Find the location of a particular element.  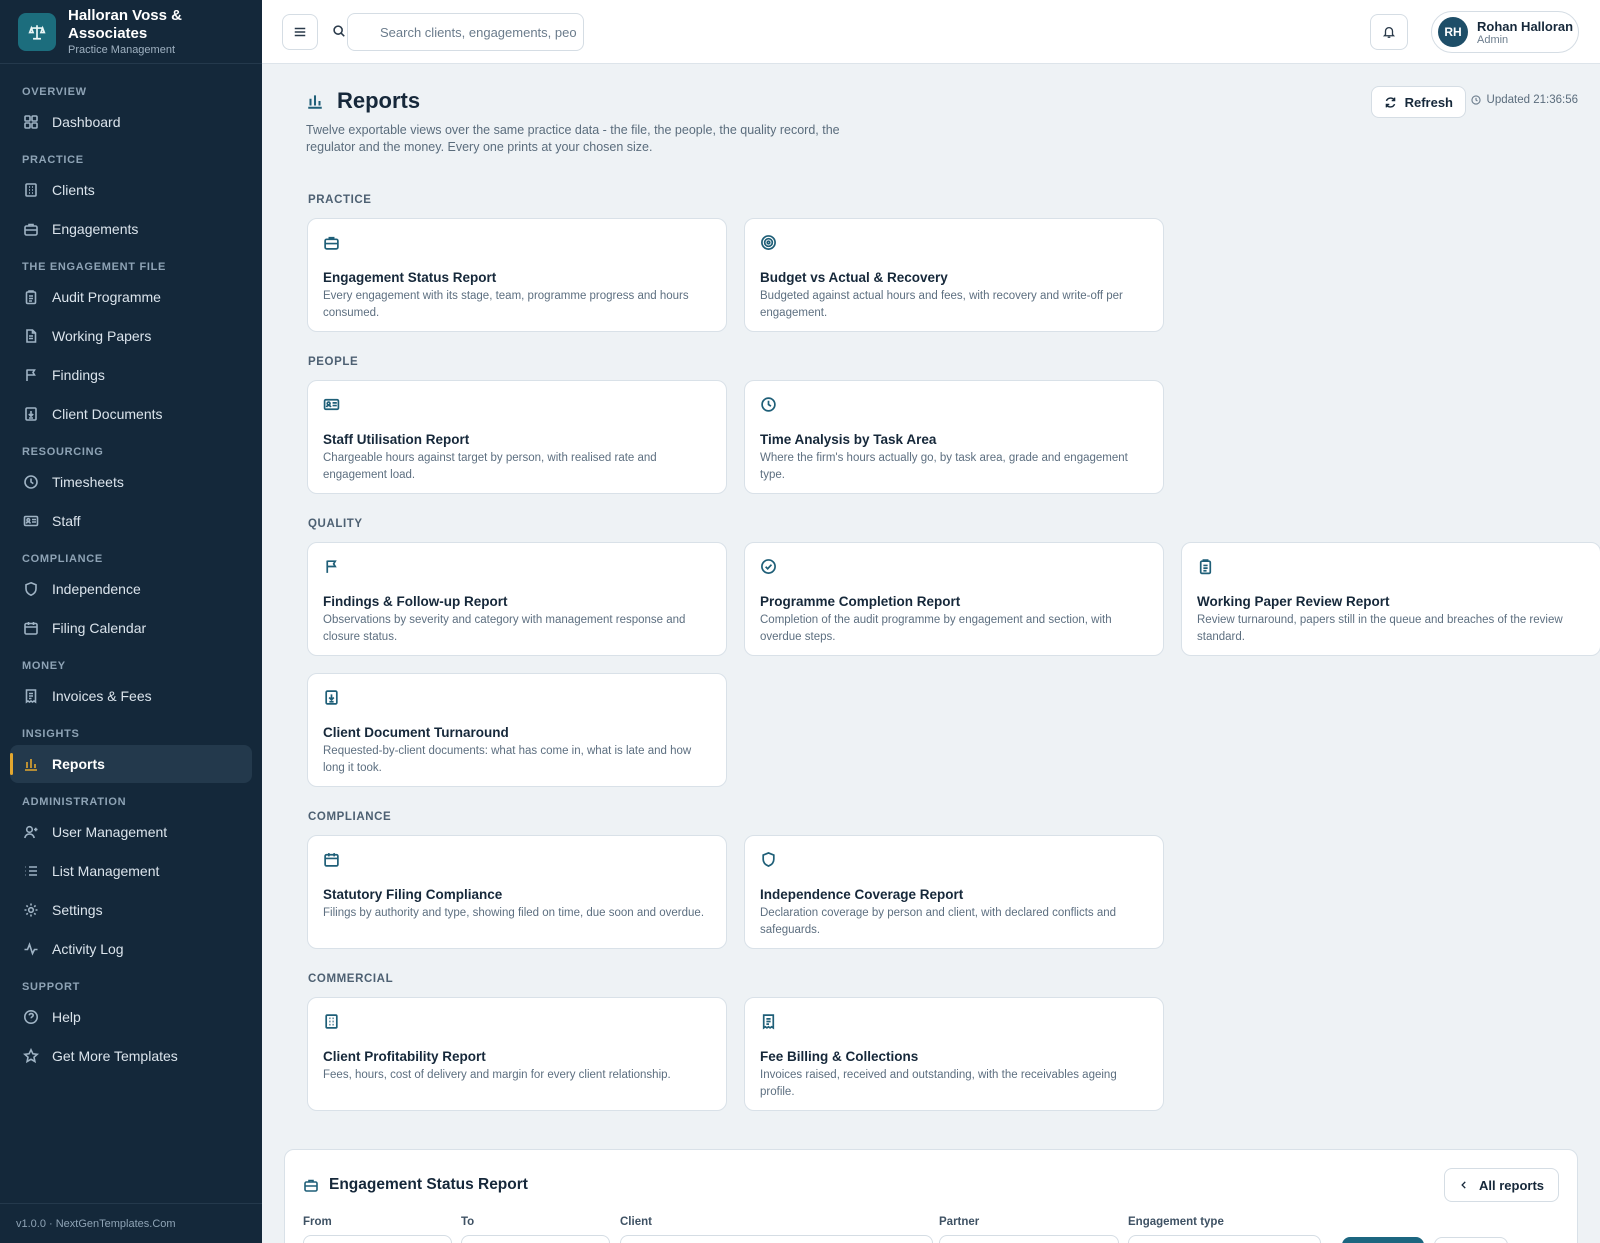

bar-chart-icon is located at coordinates (315, 101).